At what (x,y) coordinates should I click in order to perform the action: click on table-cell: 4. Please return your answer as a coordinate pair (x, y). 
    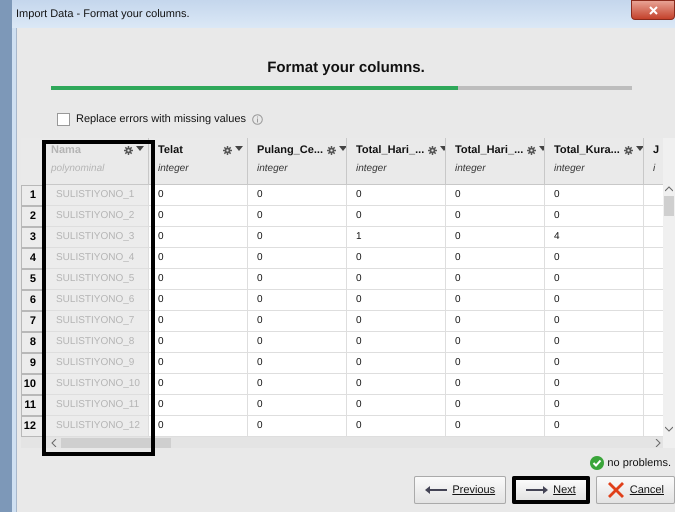
    Looking at the image, I should click on (594, 237).